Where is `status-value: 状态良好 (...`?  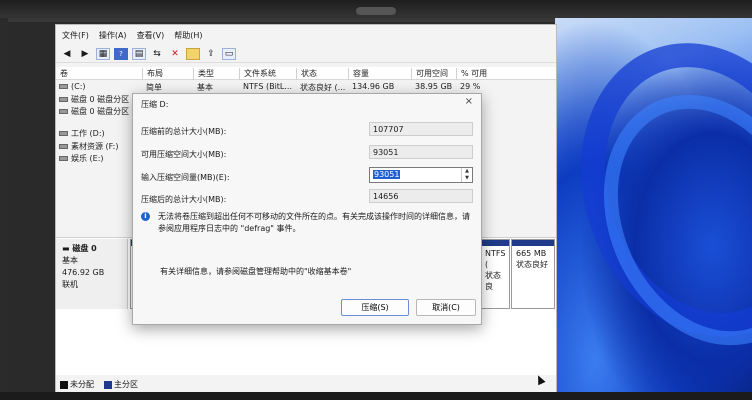 status-value: 状态良好 (... is located at coordinates (323, 87).